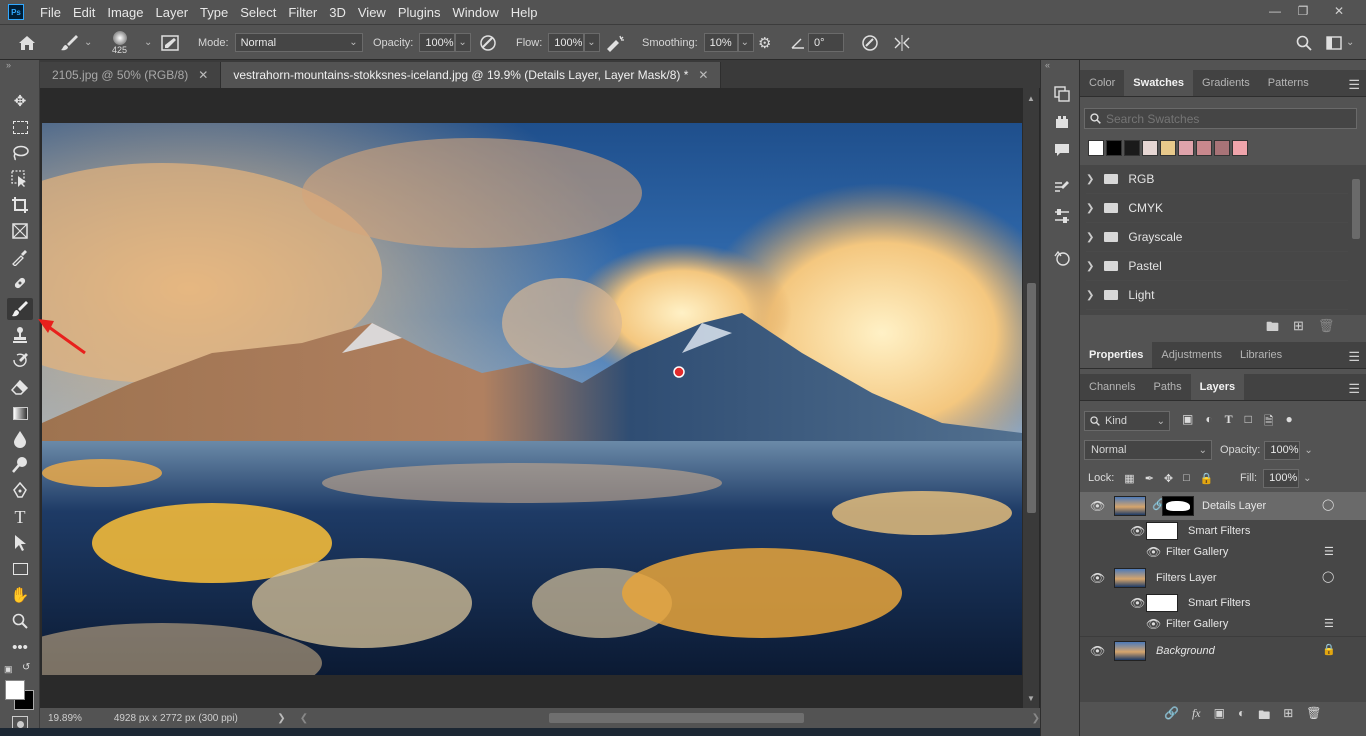 This screenshot has height=736, width=1366. Describe the element at coordinates (20, 205) in the screenshot. I see `crop-tool-icon` at that location.